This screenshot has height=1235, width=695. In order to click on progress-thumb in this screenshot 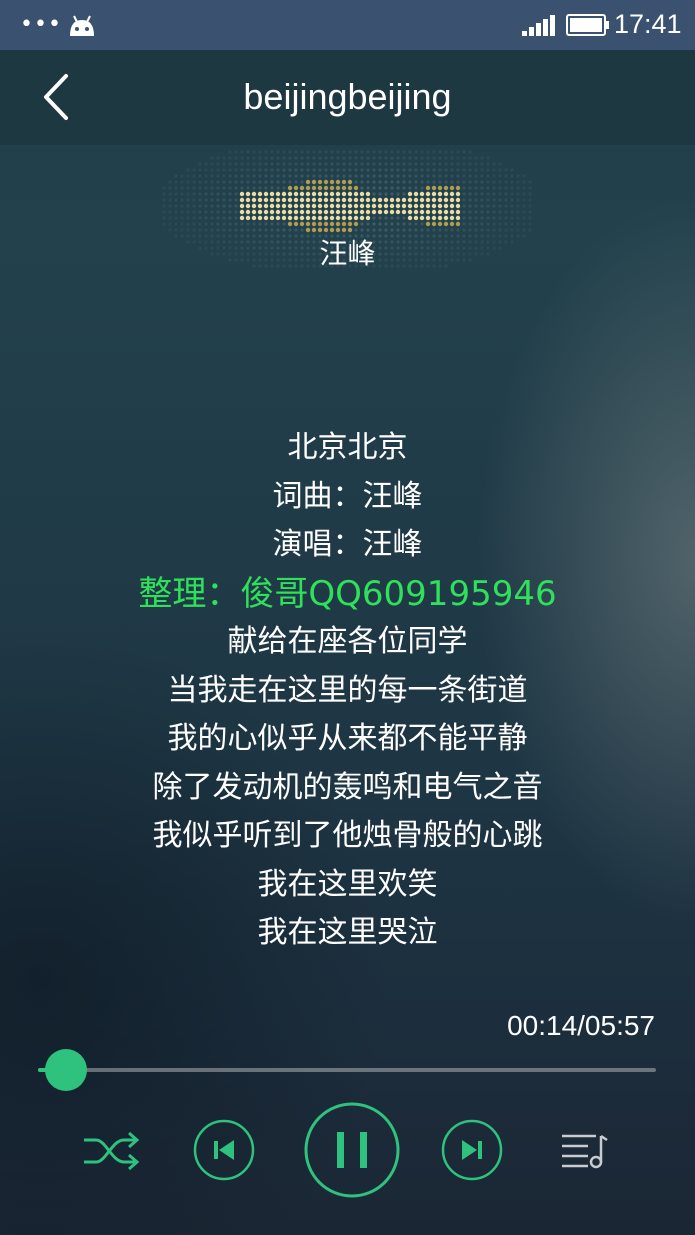, I will do `click(65, 1070)`.